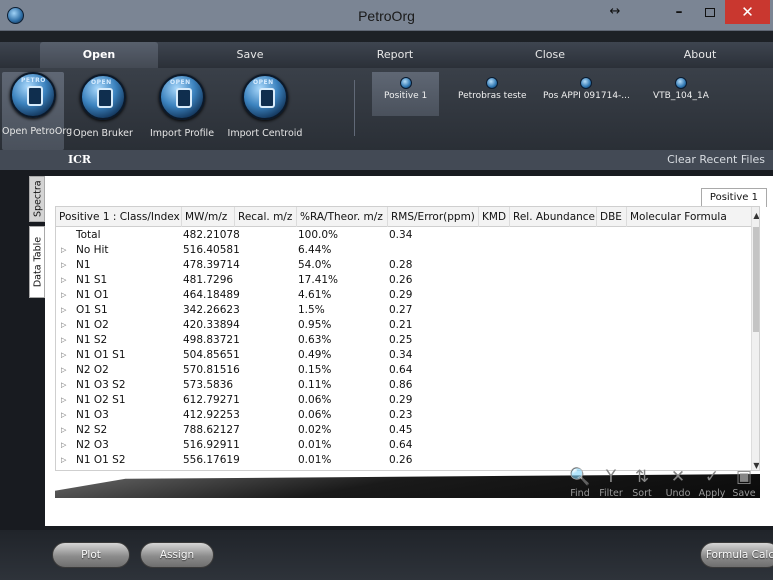 This screenshot has height=580, width=773. What do you see at coordinates (250, 55) in the screenshot?
I see `tab-save: Save` at bounding box center [250, 55].